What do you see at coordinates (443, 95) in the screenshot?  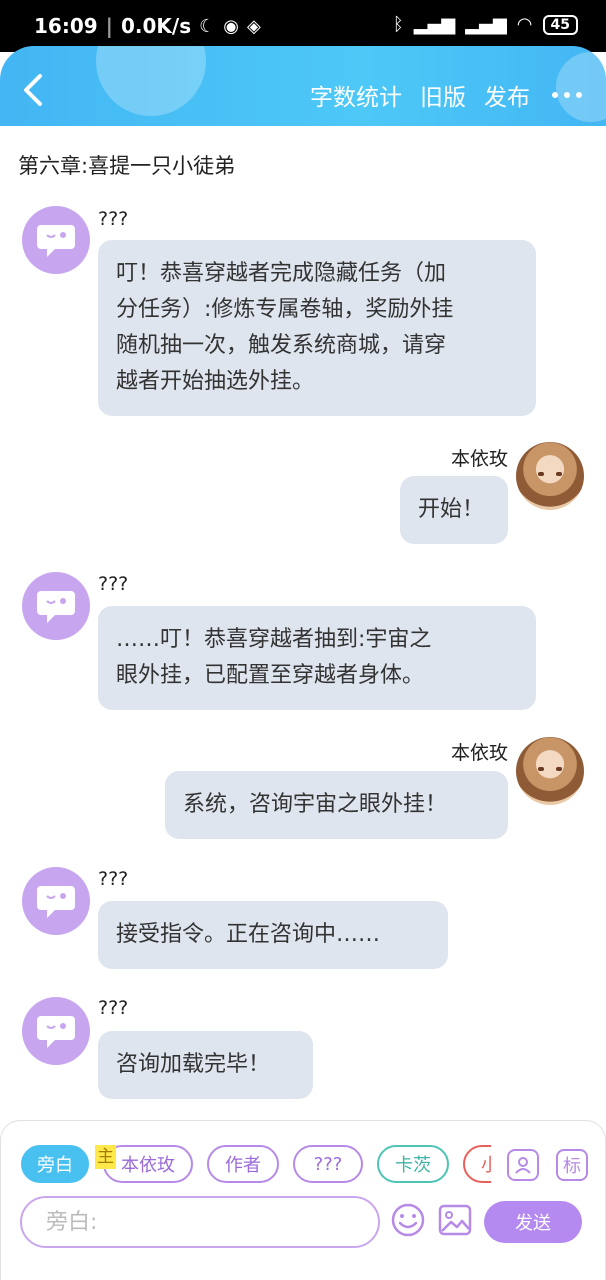 I see `old-version-button: 旧版` at bounding box center [443, 95].